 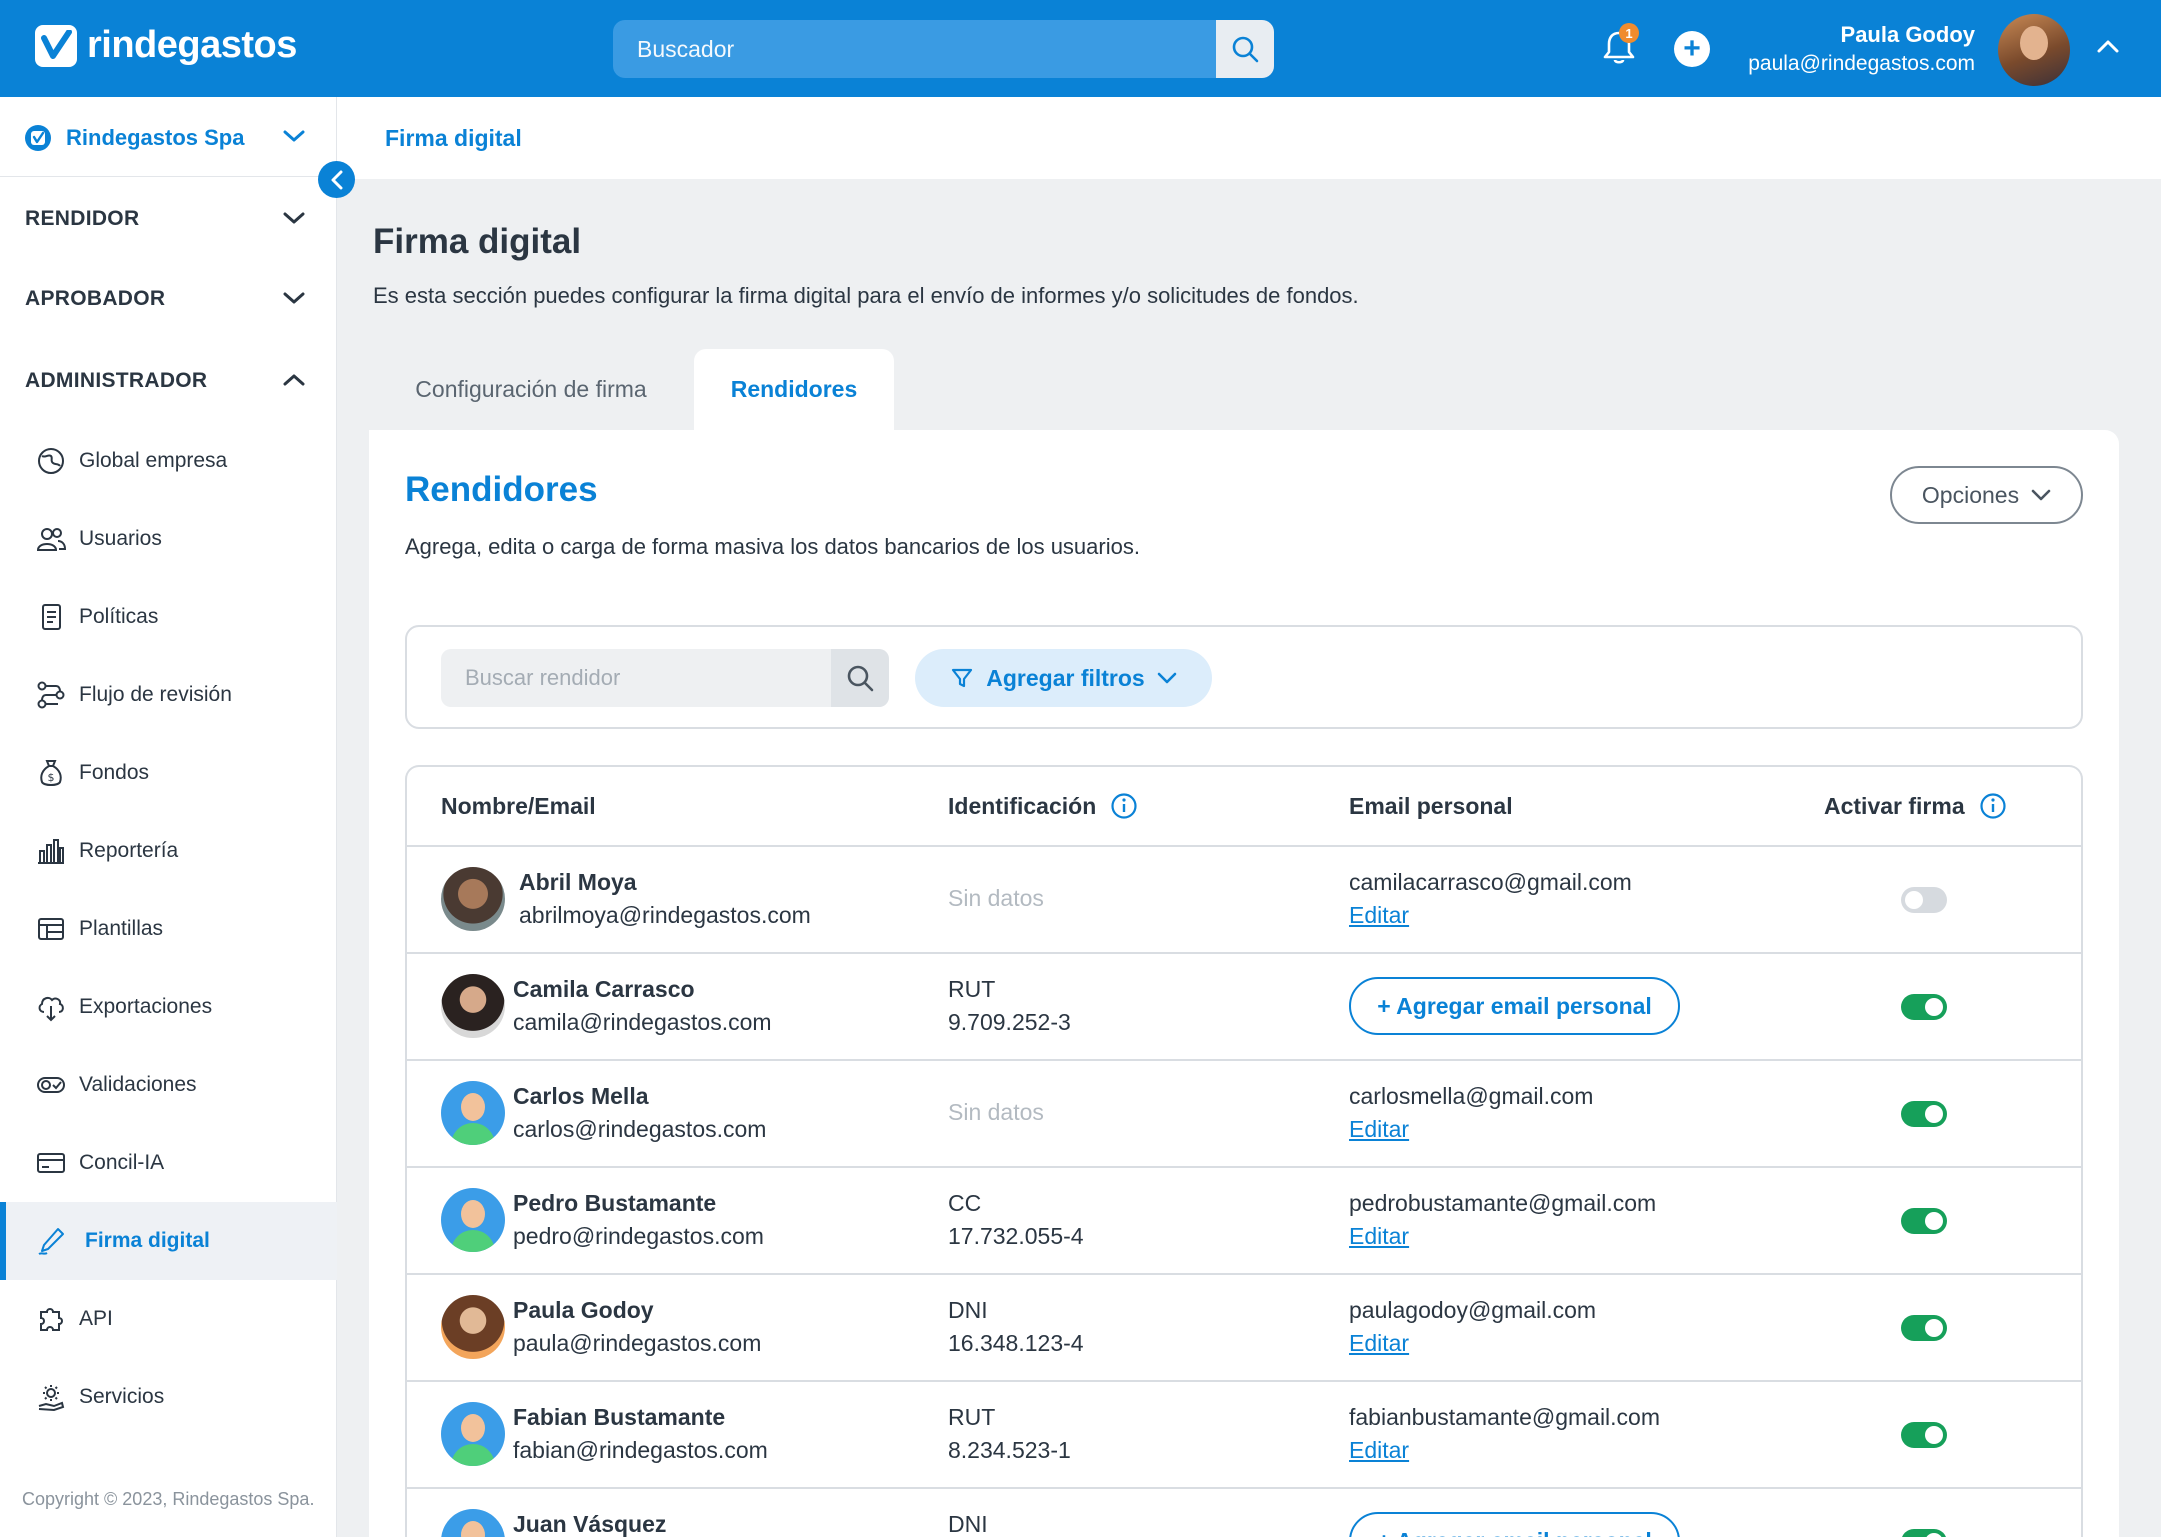 What do you see at coordinates (590, 1524) in the screenshot?
I see `rendidor-name: Juan Vásquez` at bounding box center [590, 1524].